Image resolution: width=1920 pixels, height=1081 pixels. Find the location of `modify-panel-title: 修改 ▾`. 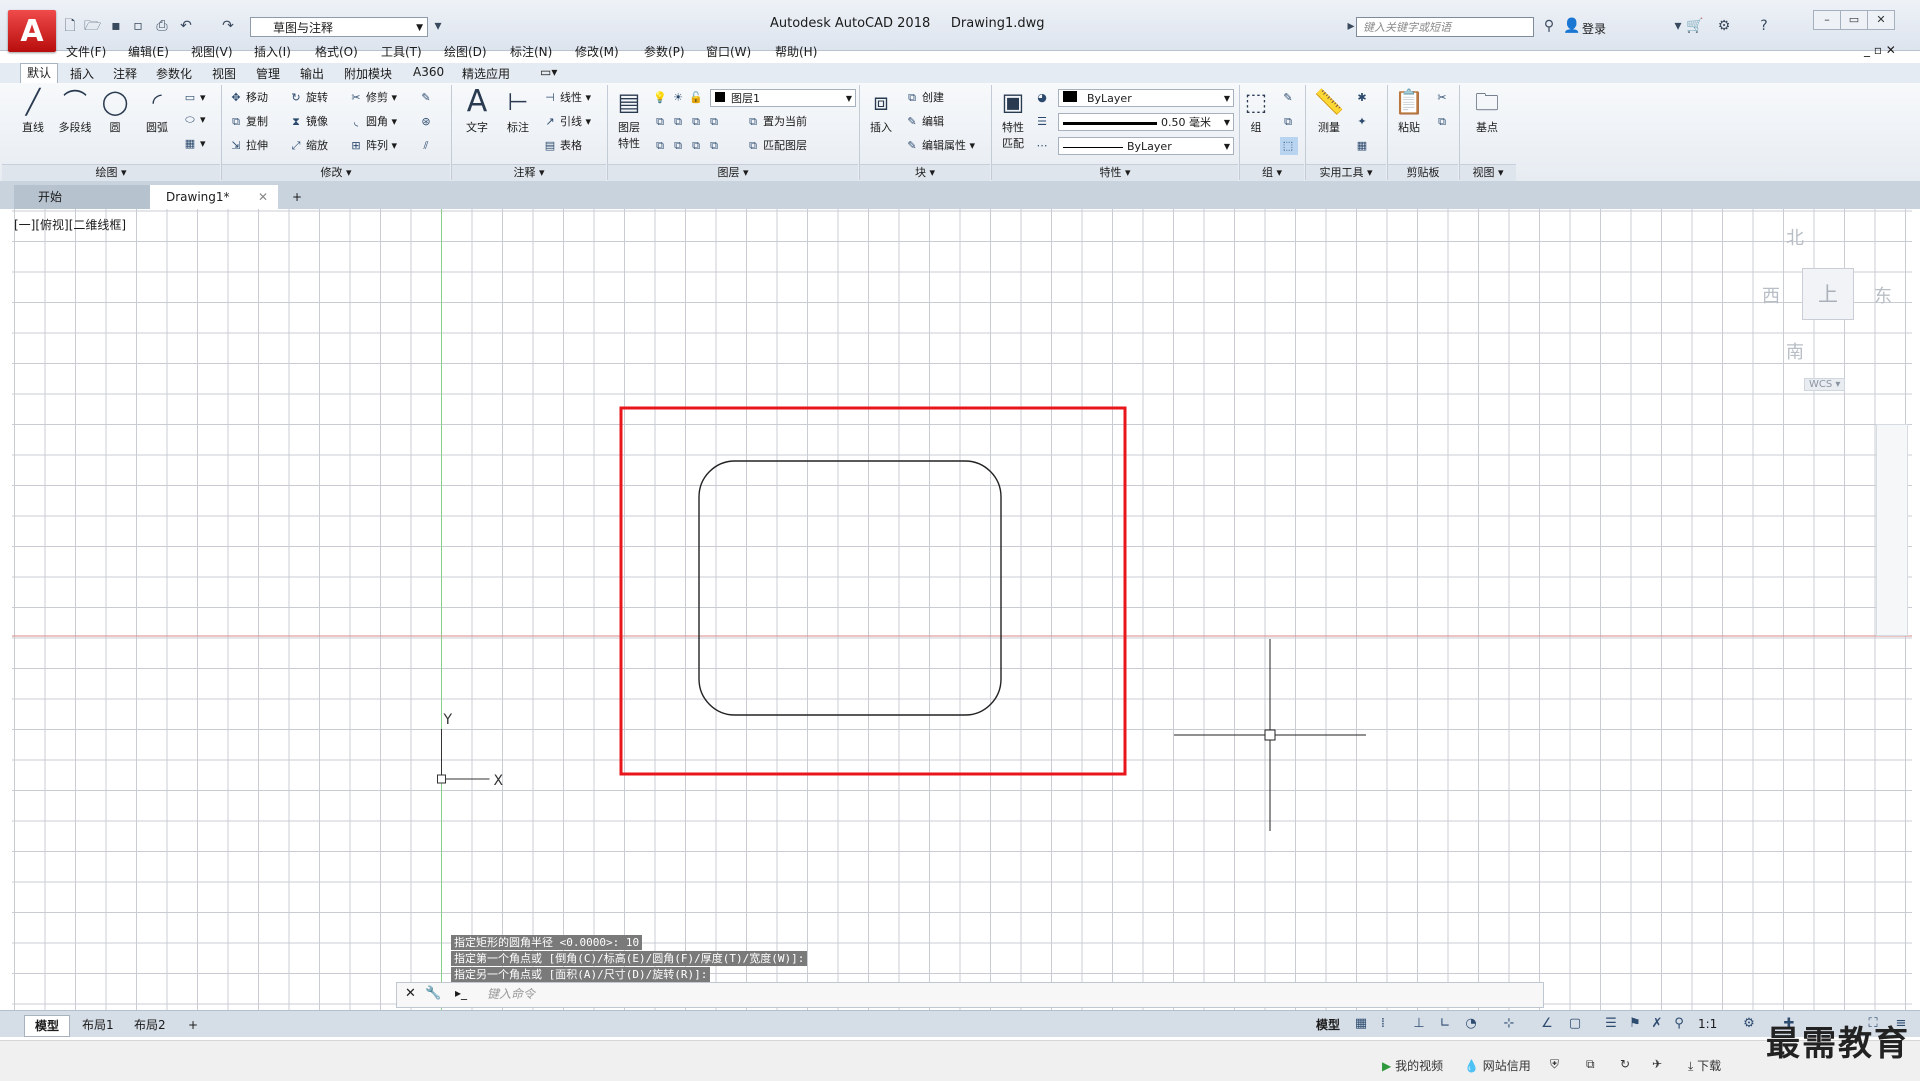

modify-panel-title: 修改 ▾ is located at coordinates (336, 172).